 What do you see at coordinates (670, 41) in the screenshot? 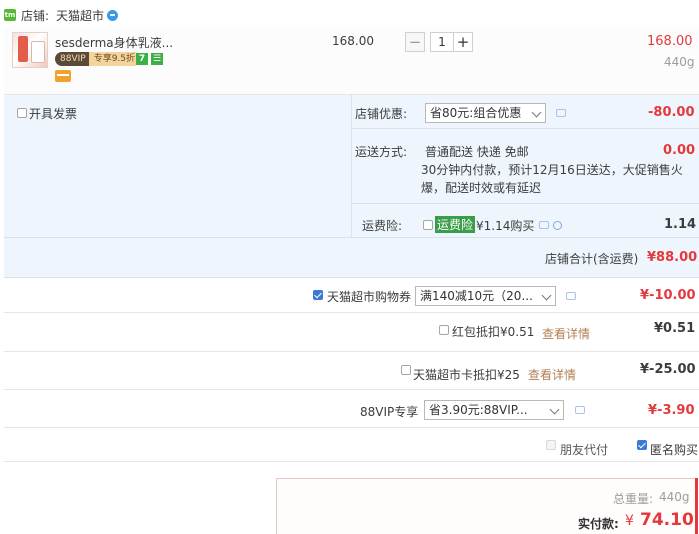
I see `item-subtotal: 168.00` at bounding box center [670, 41].